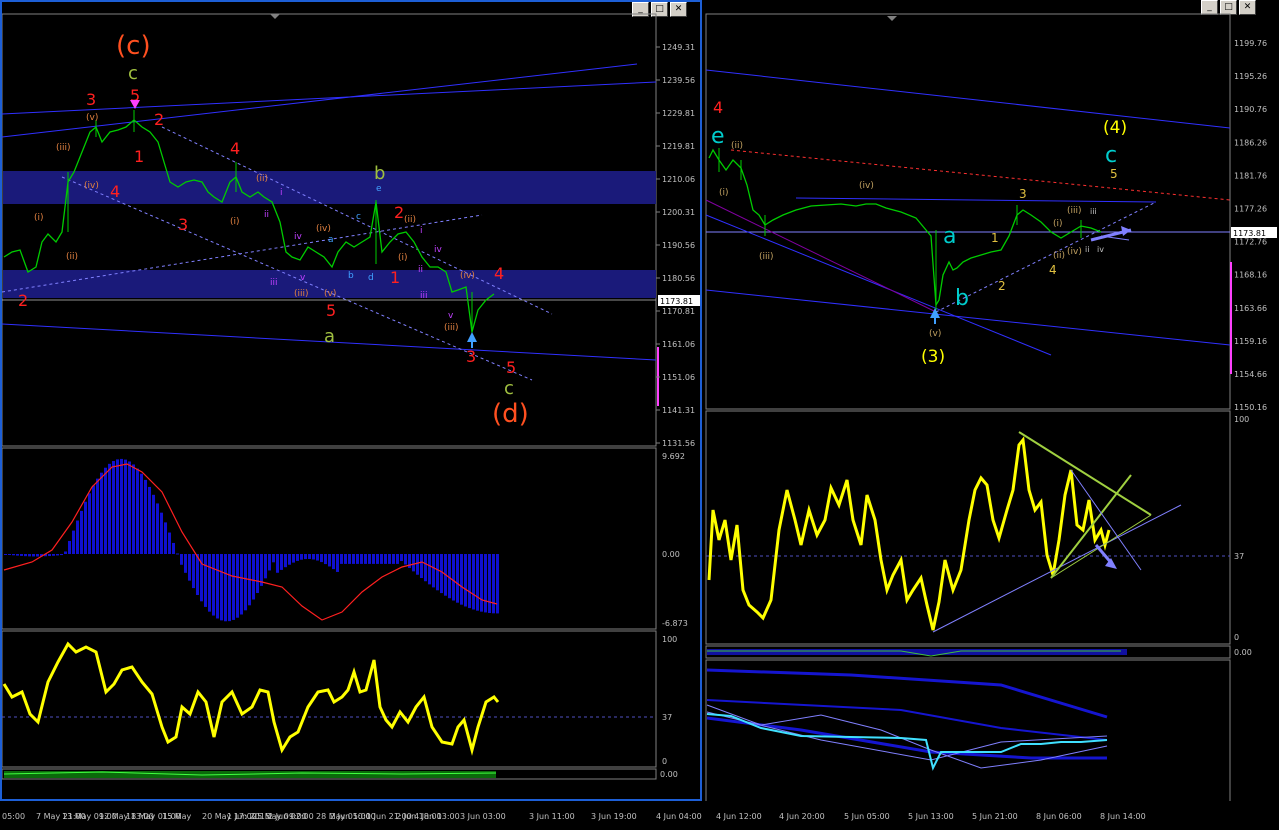  I want to click on wave-label: (4), so click(1115, 128).